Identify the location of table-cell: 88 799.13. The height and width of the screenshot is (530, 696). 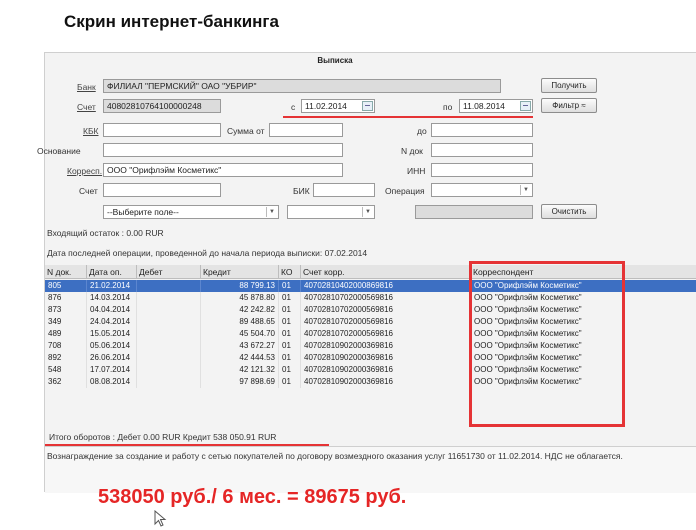
(240, 286).